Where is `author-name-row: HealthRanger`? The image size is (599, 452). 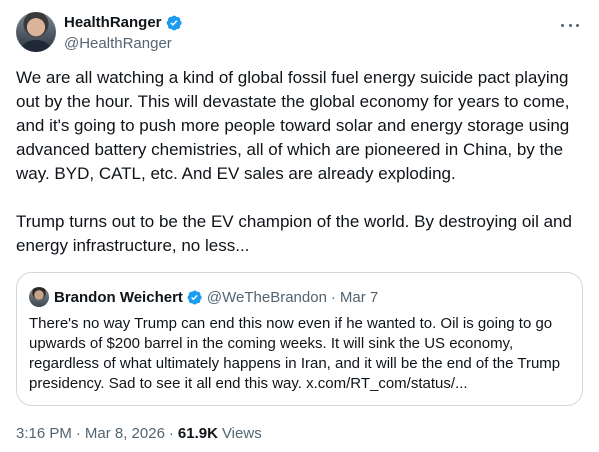
author-name-row: HealthRanger is located at coordinates (123, 23).